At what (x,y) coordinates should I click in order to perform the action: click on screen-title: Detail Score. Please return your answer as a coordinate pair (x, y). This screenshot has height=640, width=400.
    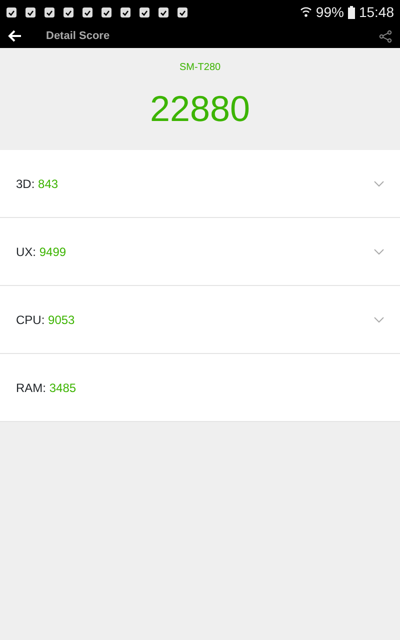
    Looking at the image, I should click on (78, 36).